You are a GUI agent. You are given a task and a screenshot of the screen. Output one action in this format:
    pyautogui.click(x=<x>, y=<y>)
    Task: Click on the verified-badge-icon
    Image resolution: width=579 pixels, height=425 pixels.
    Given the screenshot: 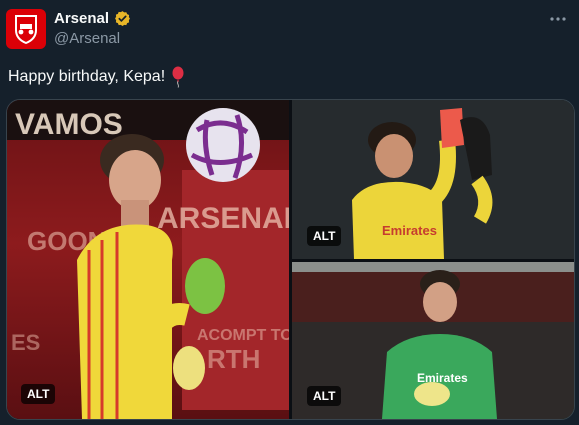 What is the action you would take?
    pyautogui.click(x=122, y=18)
    